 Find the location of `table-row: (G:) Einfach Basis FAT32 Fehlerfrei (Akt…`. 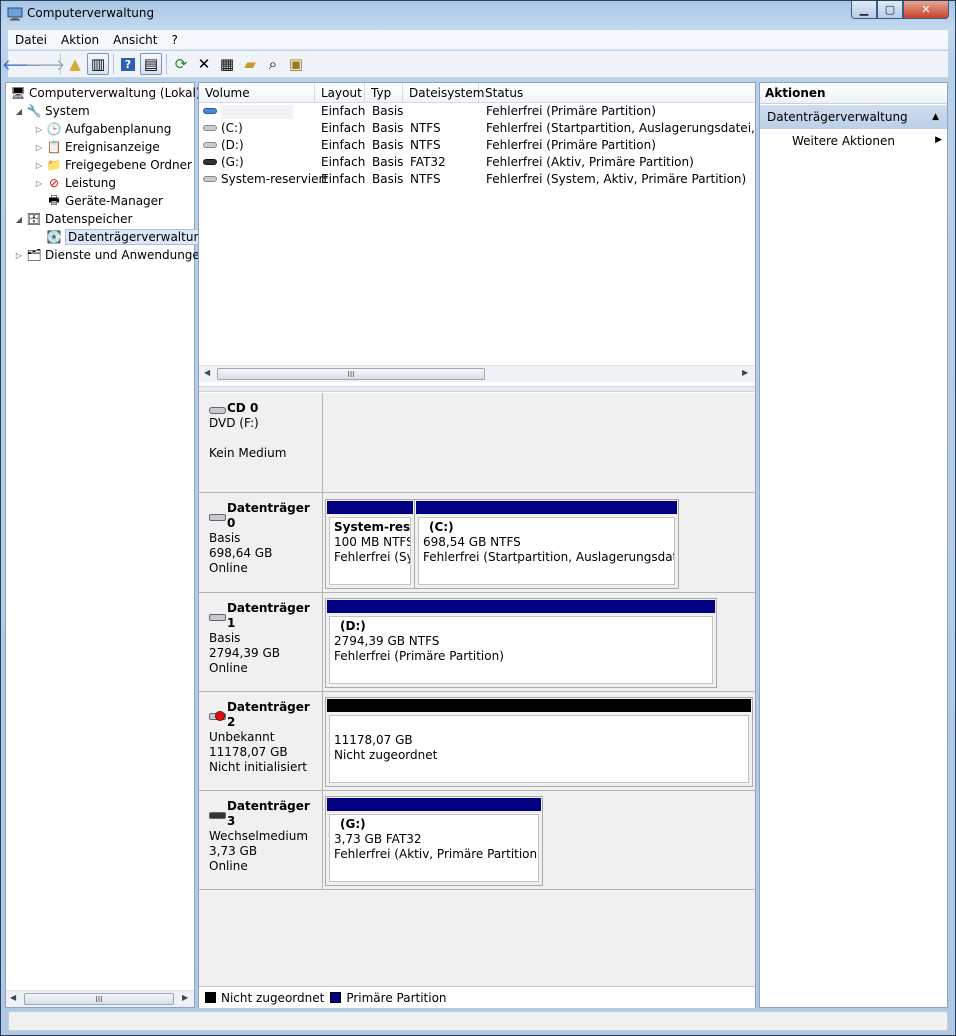

table-row: (G:) Einfach Basis FAT32 Fehlerfrei (Akt… is located at coordinates (477, 162).